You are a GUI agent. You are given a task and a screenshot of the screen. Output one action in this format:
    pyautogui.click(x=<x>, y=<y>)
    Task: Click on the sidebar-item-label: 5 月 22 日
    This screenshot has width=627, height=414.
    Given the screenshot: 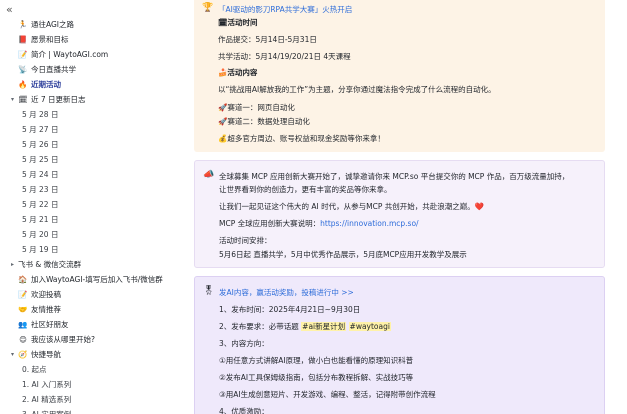 What is the action you would take?
    pyautogui.click(x=40, y=204)
    